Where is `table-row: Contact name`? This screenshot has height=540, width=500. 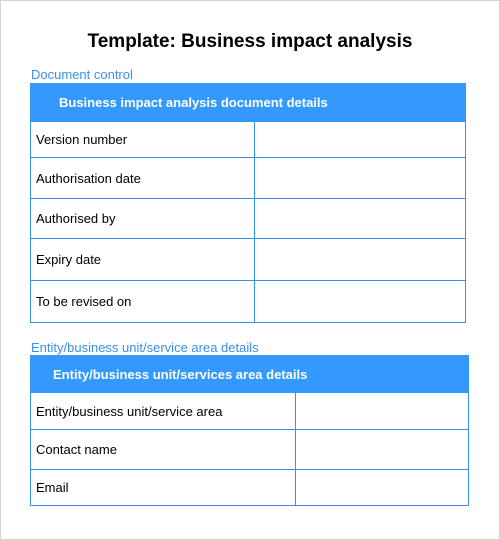 table-row: Contact name is located at coordinates (249, 449).